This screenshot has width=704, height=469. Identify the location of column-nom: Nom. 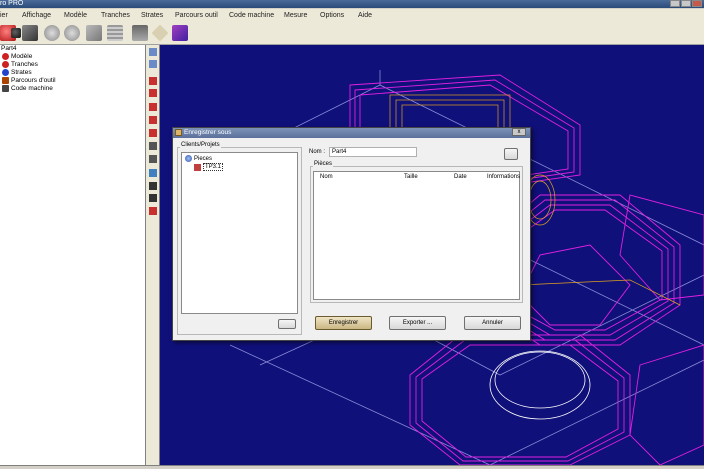
(326, 177).